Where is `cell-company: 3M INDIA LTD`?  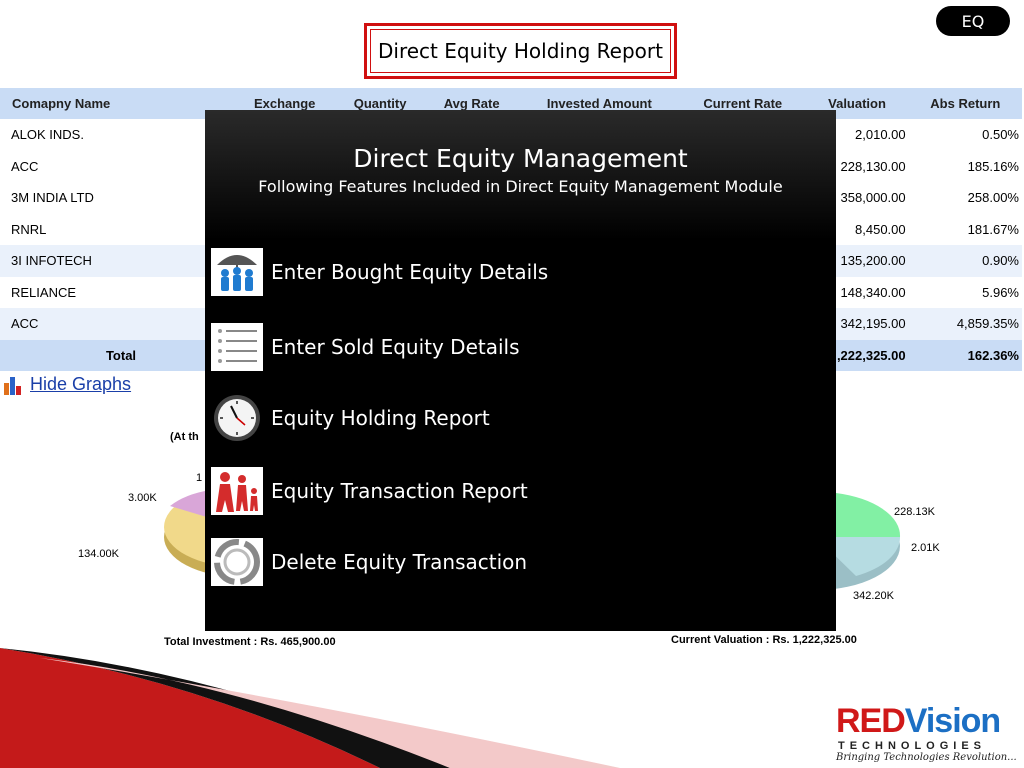 cell-company: 3M INDIA LTD is located at coordinates (52, 198).